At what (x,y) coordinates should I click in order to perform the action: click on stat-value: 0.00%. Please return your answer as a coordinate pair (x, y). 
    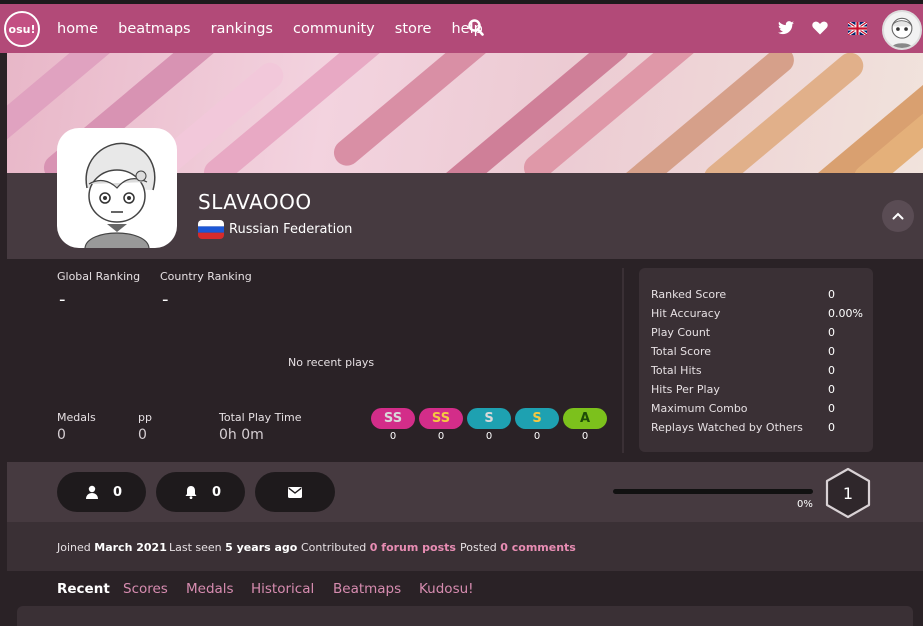
    Looking at the image, I should click on (845, 313).